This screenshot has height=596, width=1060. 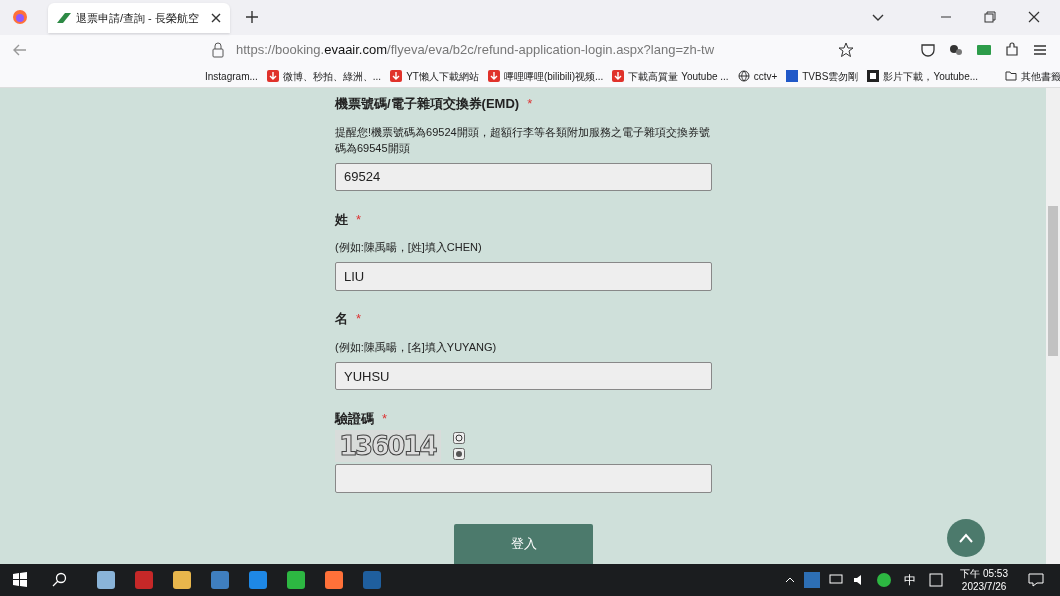 What do you see at coordinates (252, 17) in the screenshot?
I see `new-tab-icon` at bounding box center [252, 17].